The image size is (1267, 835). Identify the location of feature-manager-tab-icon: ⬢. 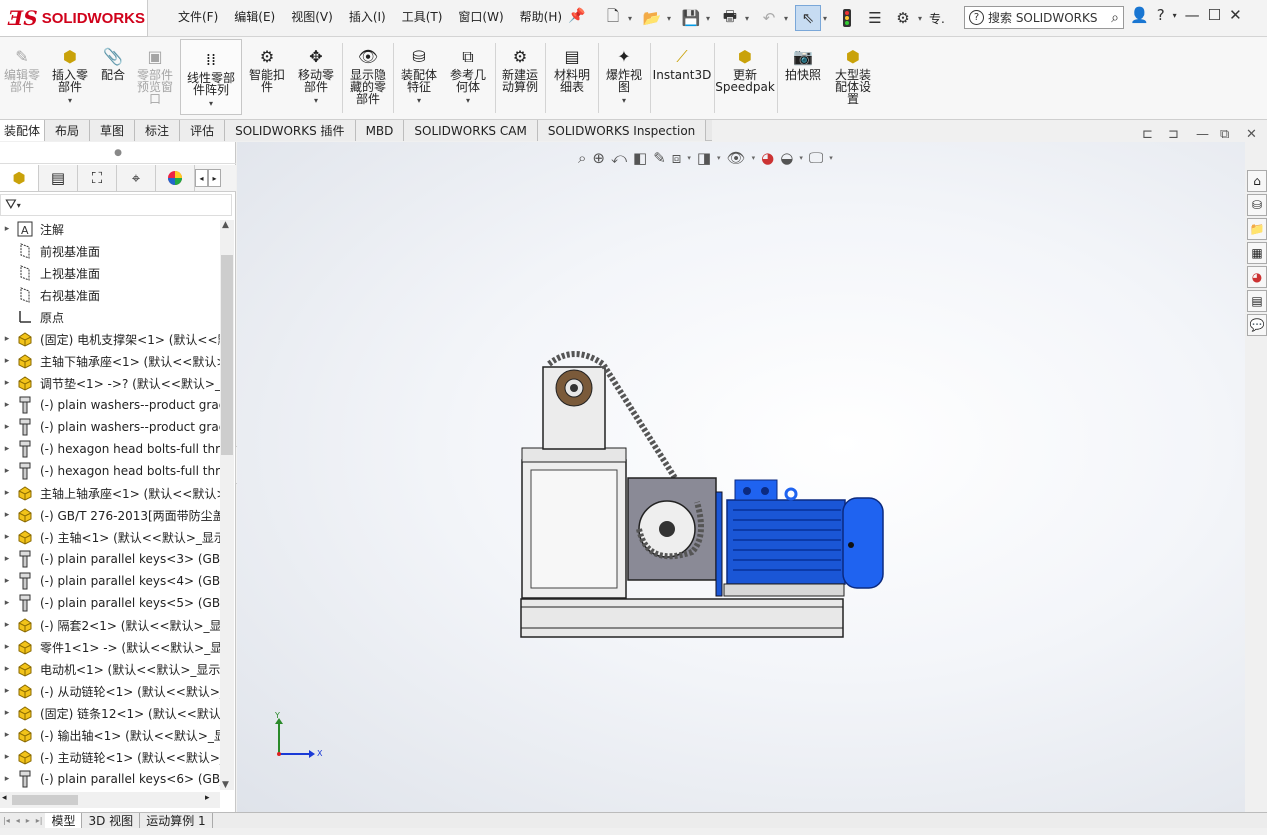
(19, 178).